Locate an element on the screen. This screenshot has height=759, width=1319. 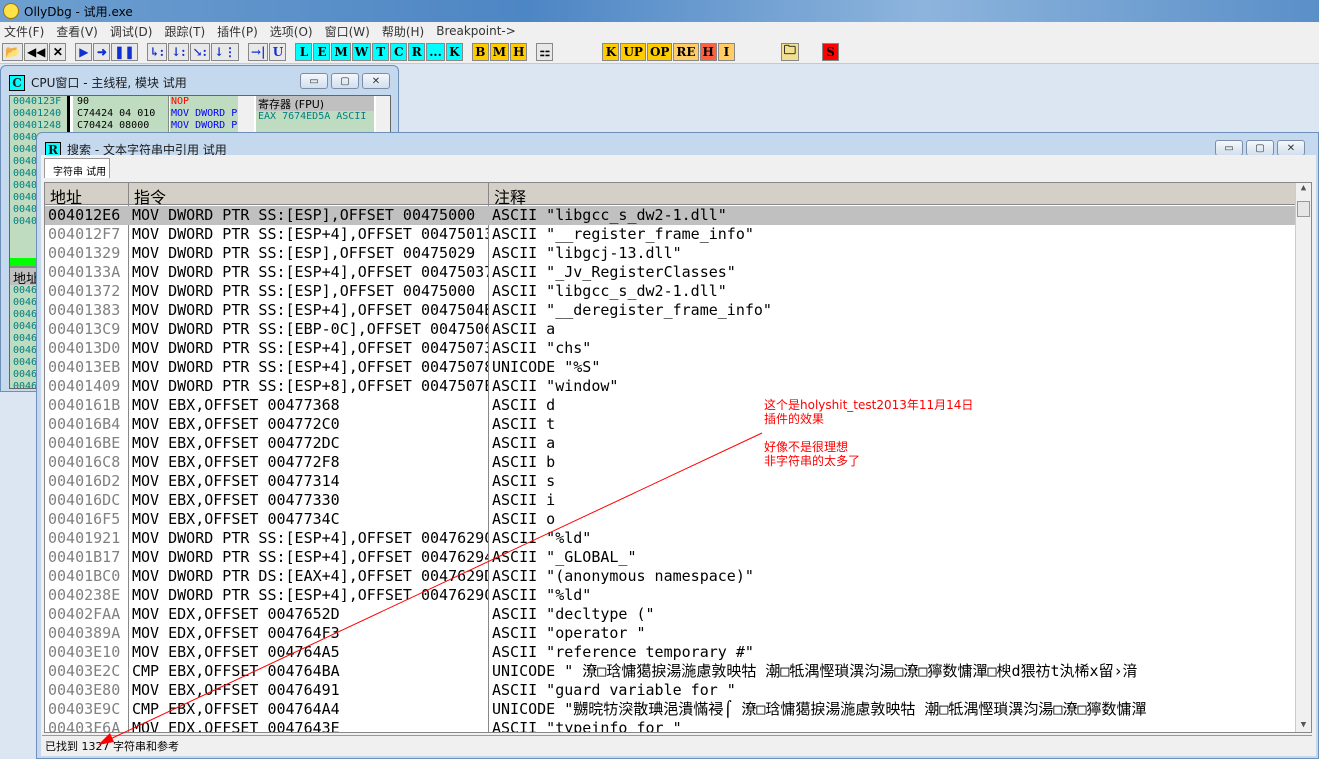
annotation-line: 插件的效果 is located at coordinates (794, 419).